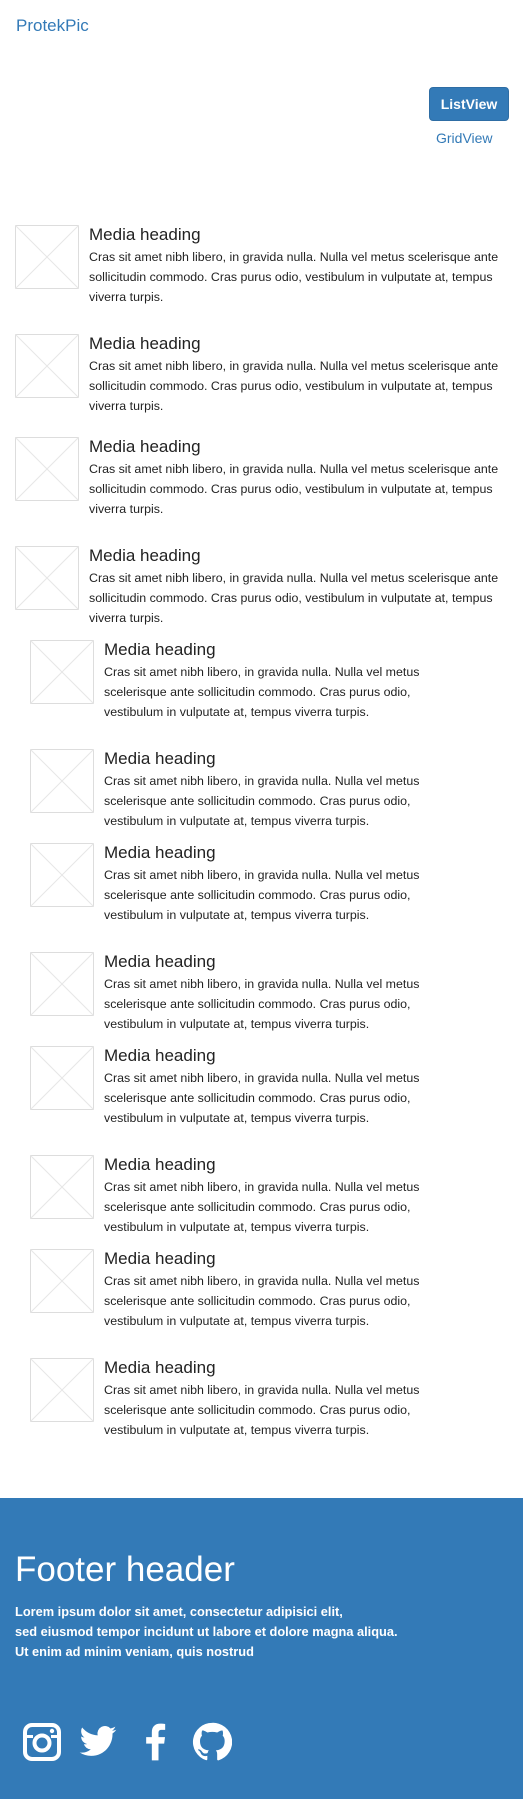  I want to click on grid-view-link: GridView, so click(464, 138).